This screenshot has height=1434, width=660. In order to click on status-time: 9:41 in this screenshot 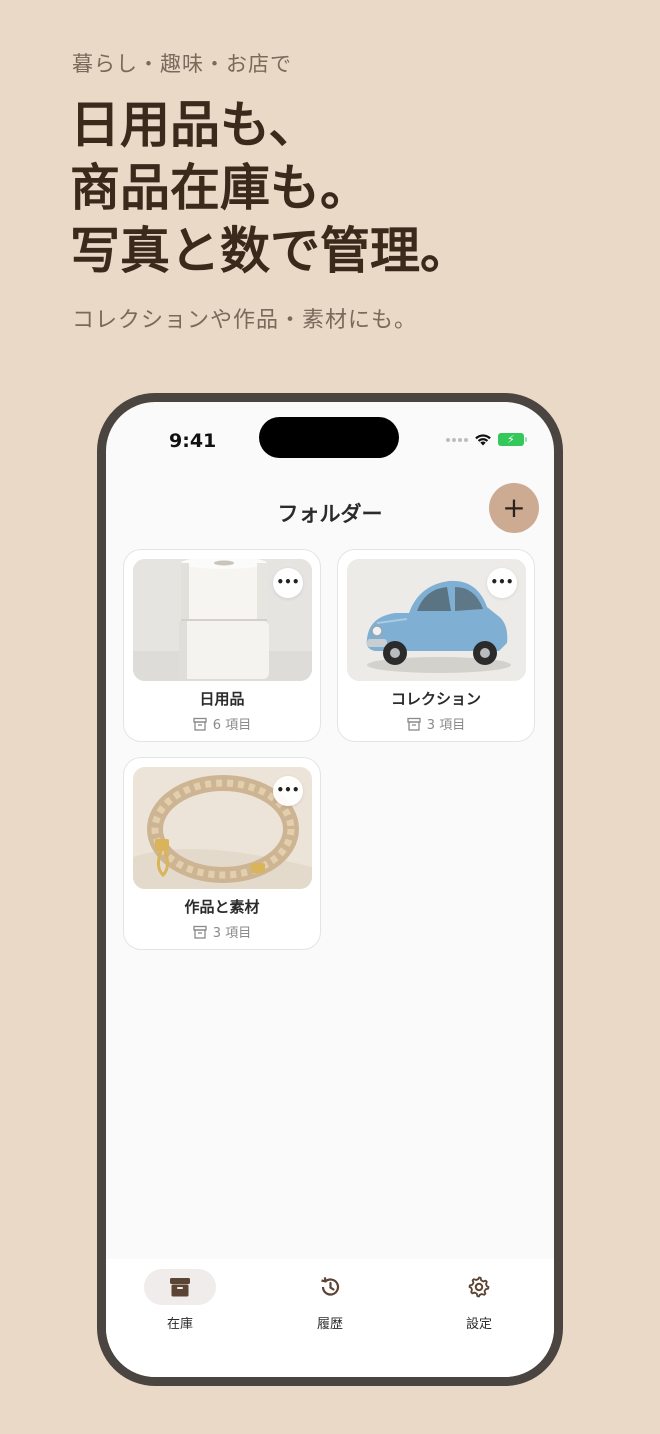, I will do `click(193, 441)`.